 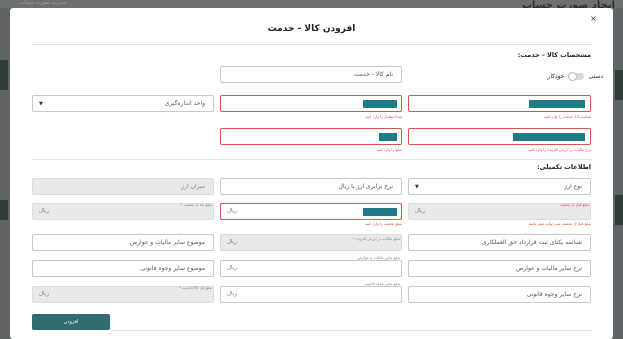 What do you see at coordinates (559, 149) in the screenshot?
I see `vat-rate-error: نرخ مالیات بر ارزش افزوده را وارد کنید` at bounding box center [559, 149].